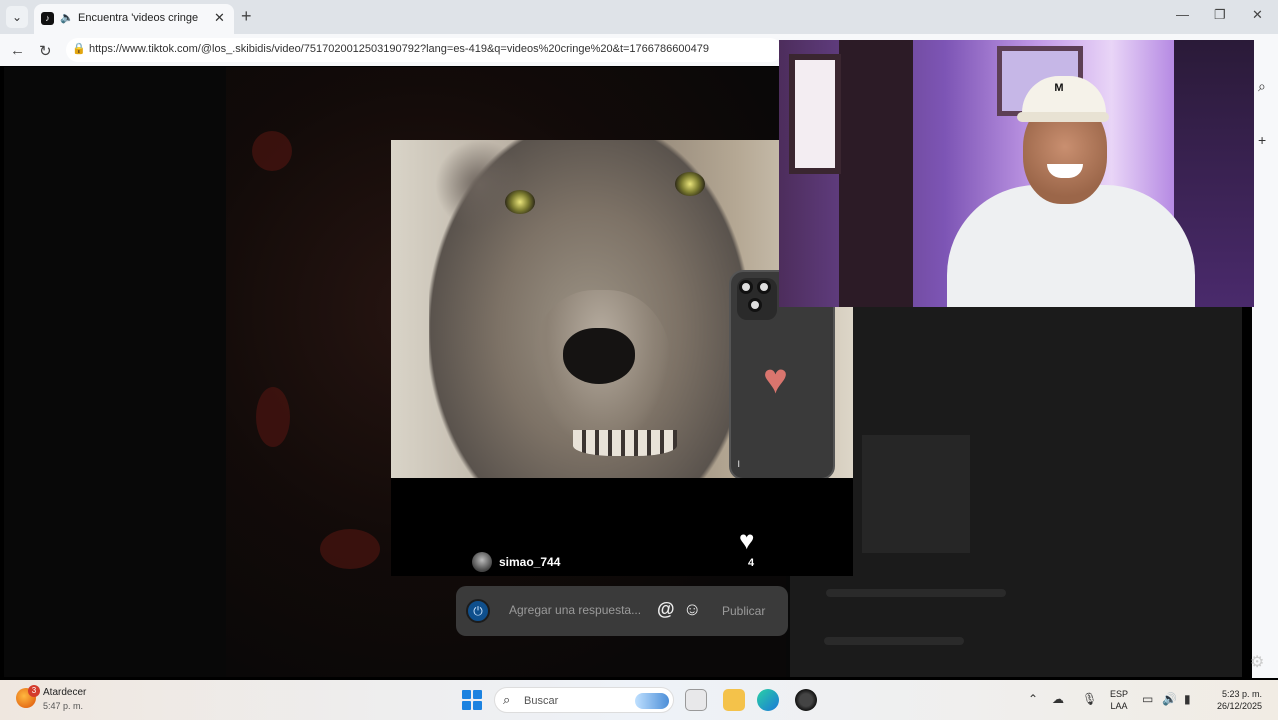 The width and height of the screenshot is (1278, 720). I want to click on clock-time: 5:23 p. m., so click(1241, 694).